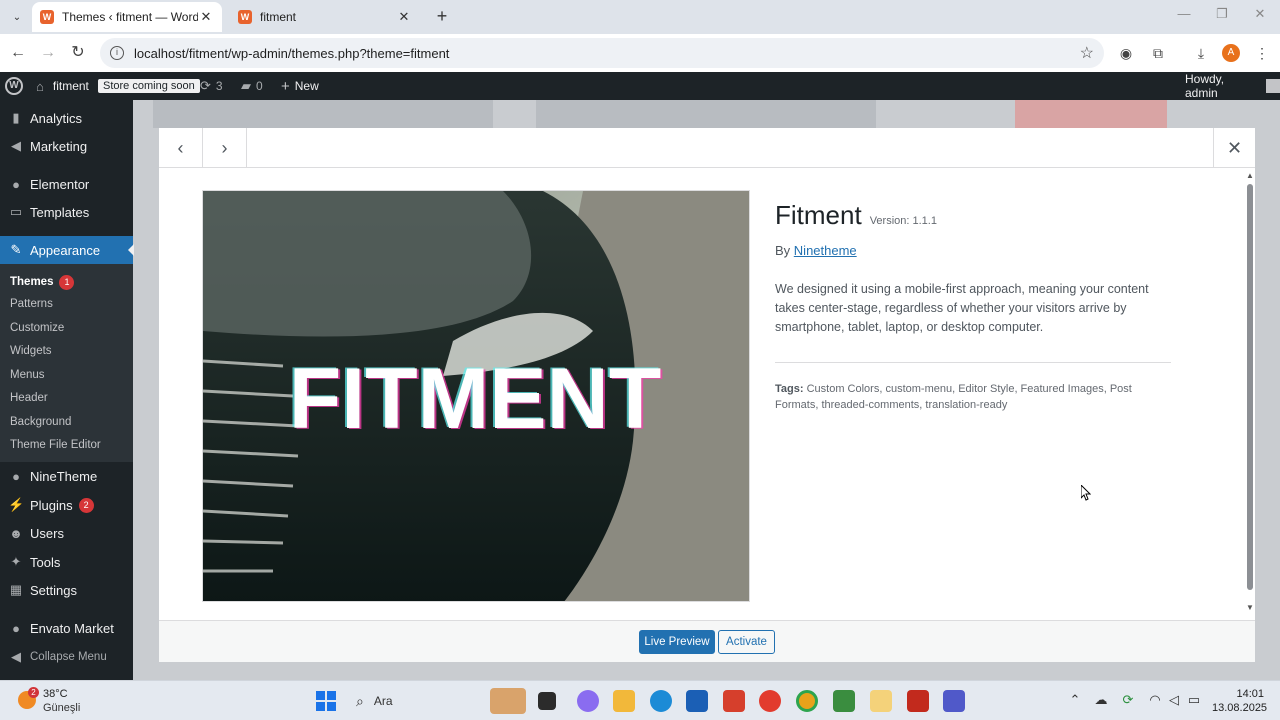 The height and width of the screenshot is (720, 1280). What do you see at coordinates (181, 148) in the screenshot?
I see `previous-theme-button: ‹` at bounding box center [181, 148].